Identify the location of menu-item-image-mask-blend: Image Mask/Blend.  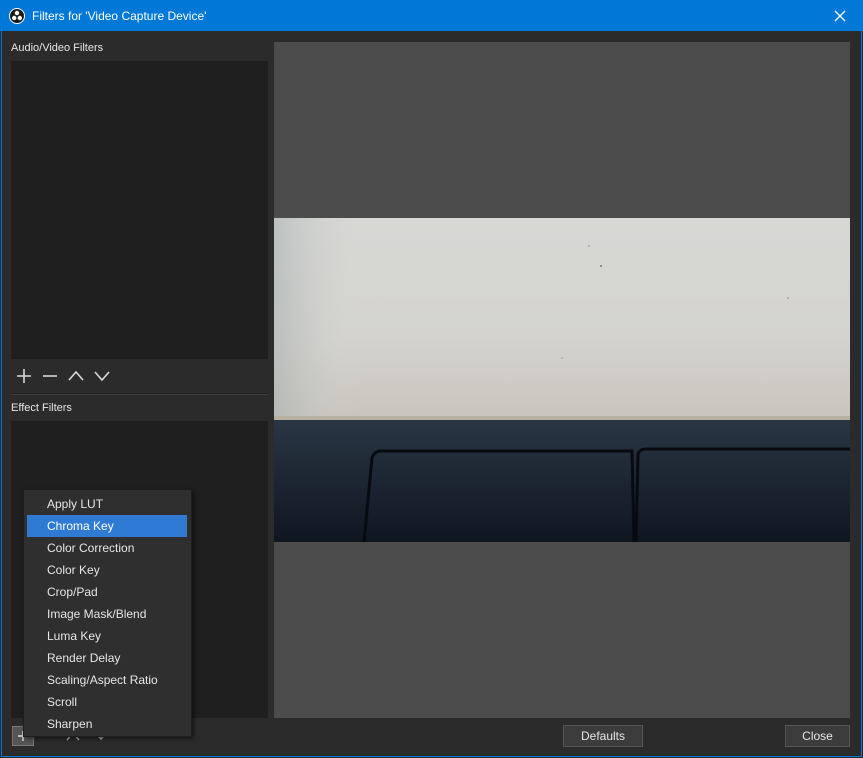
(107, 614).